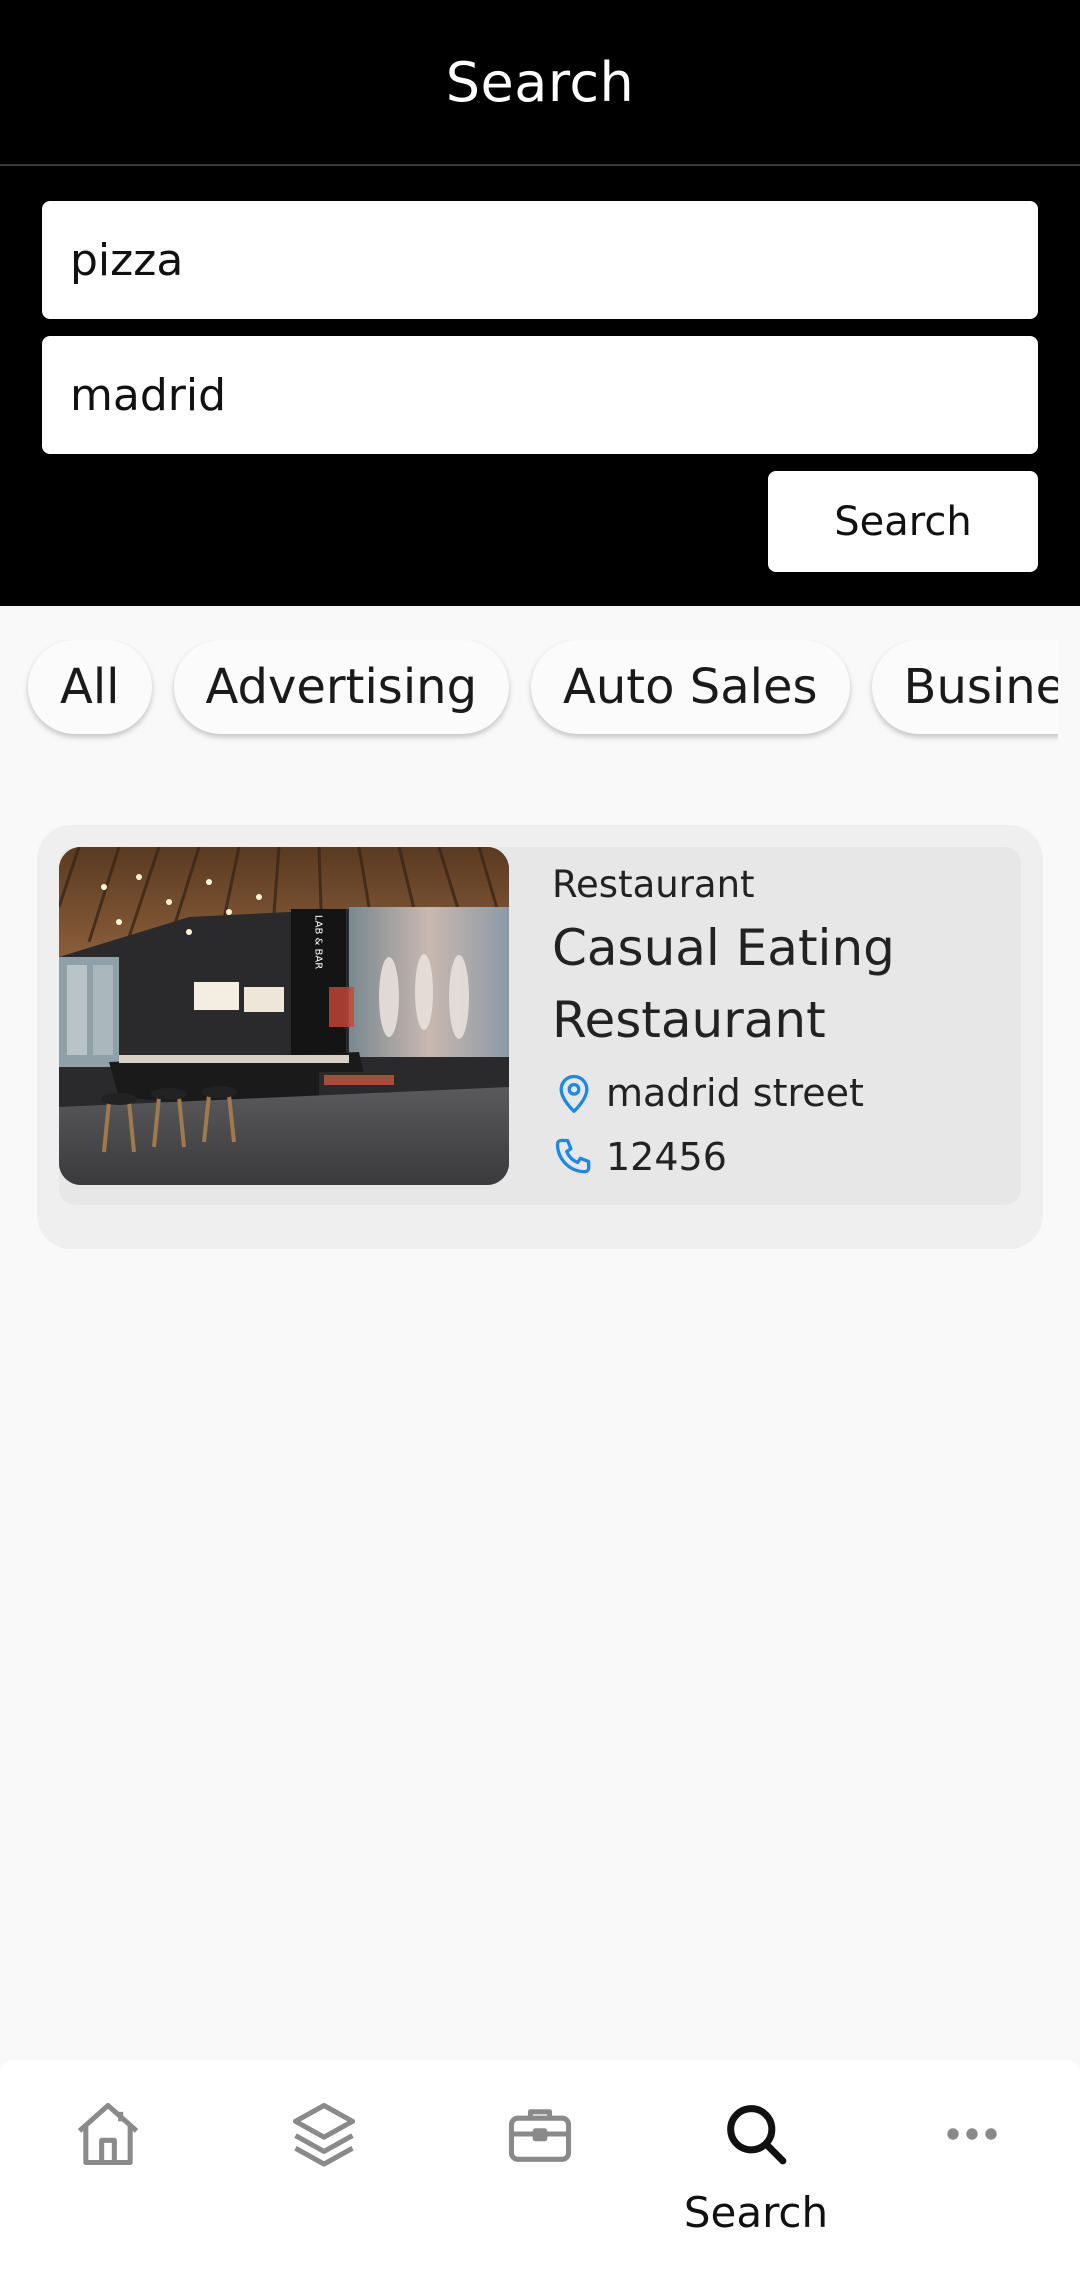  What do you see at coordinates (573, 1156) in the screenshot?
I see `phone-icon` at bounding box center [573, 1156].